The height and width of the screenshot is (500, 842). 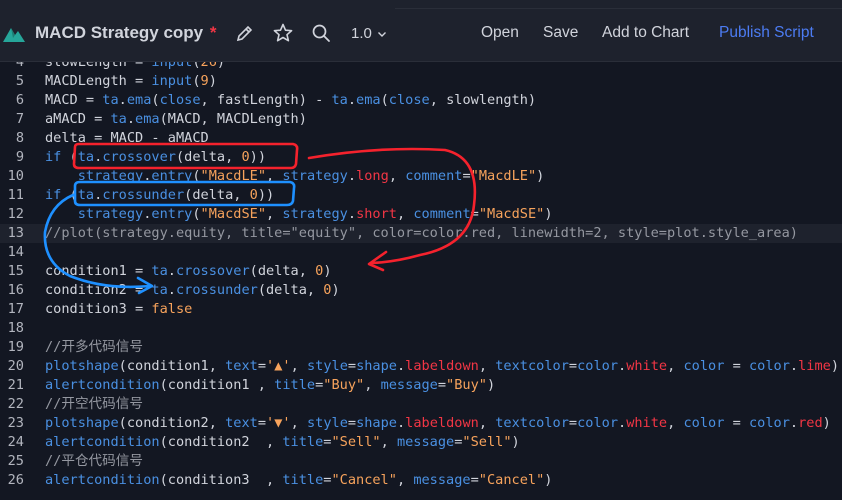 I want to click on code-line-11: 11 if (ta.crossunder(delta, 0)), so click(x=421, y=195).